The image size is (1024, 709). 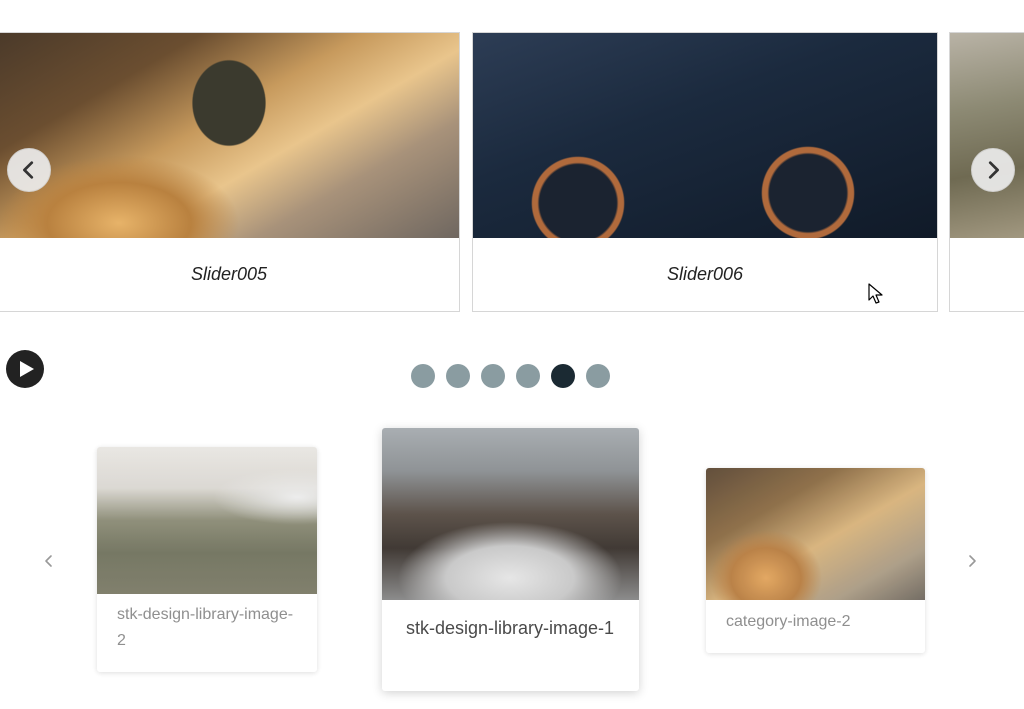 What do you see at coordinates (563, 376) in the screenshot?
I see `pagination-dot-5-active` at bounding box center [563, 376].